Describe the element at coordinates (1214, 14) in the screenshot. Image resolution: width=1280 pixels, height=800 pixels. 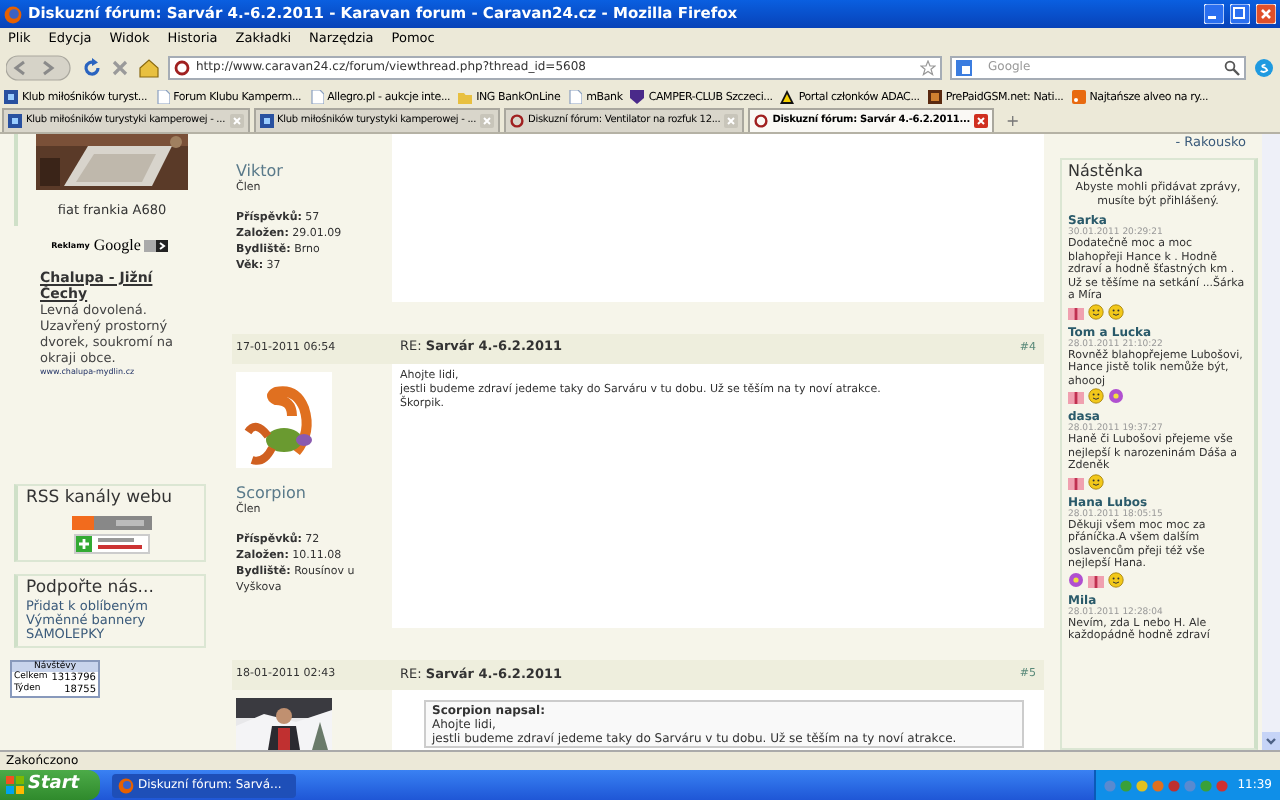
I see `minimize-icon` at that location.